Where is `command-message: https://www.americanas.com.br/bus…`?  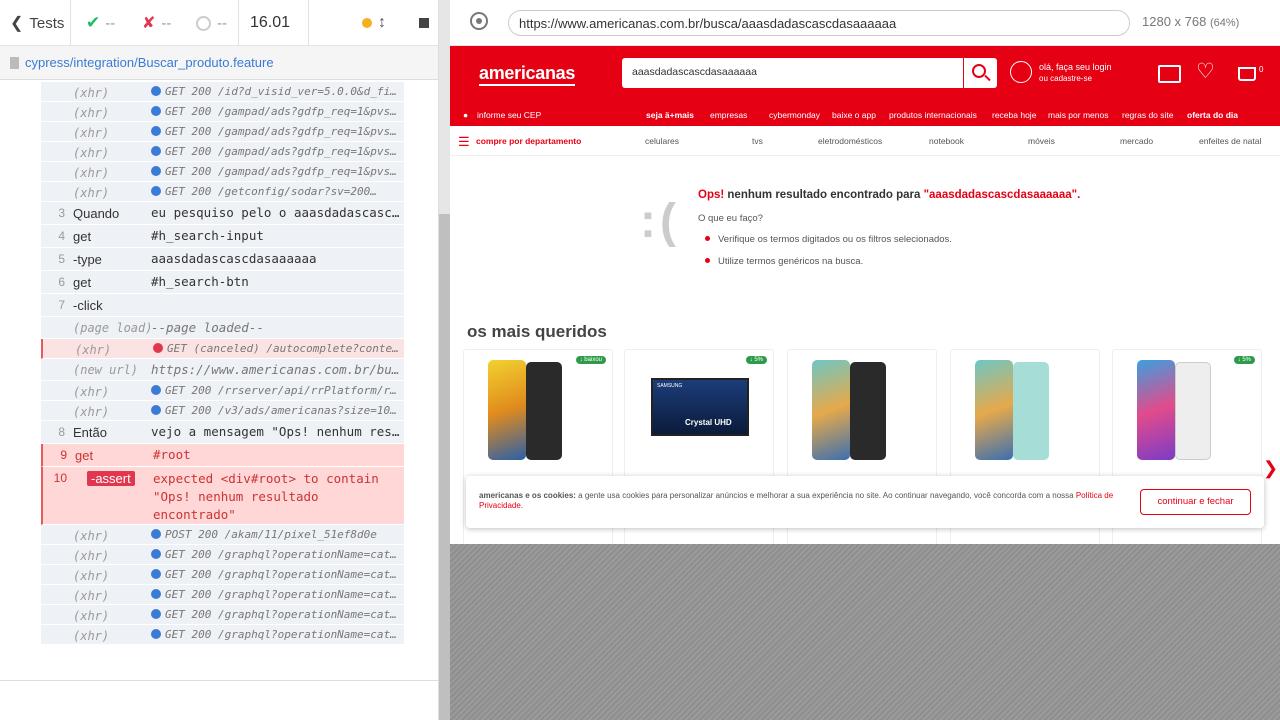
command-message: https://www.americanas.com.br/bus… is located at coordinates (276, 369).